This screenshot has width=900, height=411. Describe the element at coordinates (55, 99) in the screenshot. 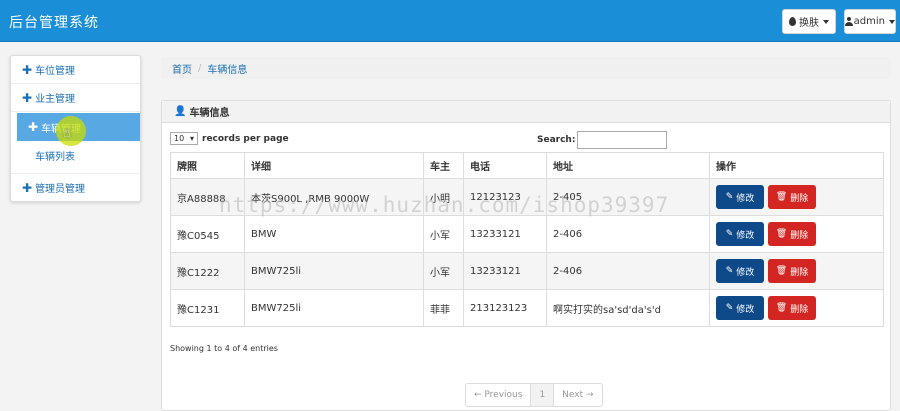

I see `sidebar-item-label: 业主管理` at that location.